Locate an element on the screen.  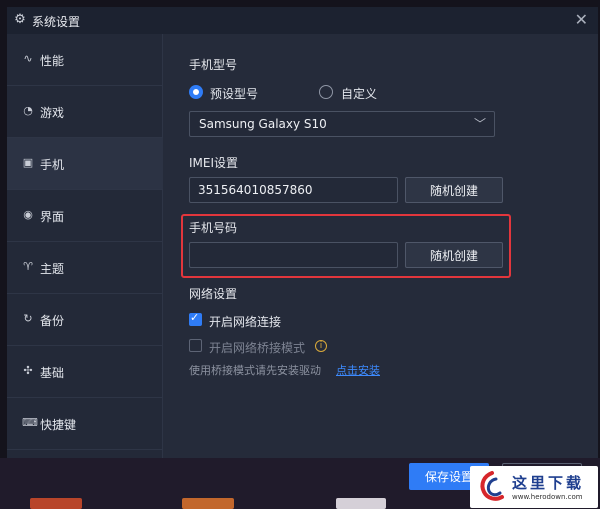
restore-icon: ↻ is located at coordinates (28, 318).